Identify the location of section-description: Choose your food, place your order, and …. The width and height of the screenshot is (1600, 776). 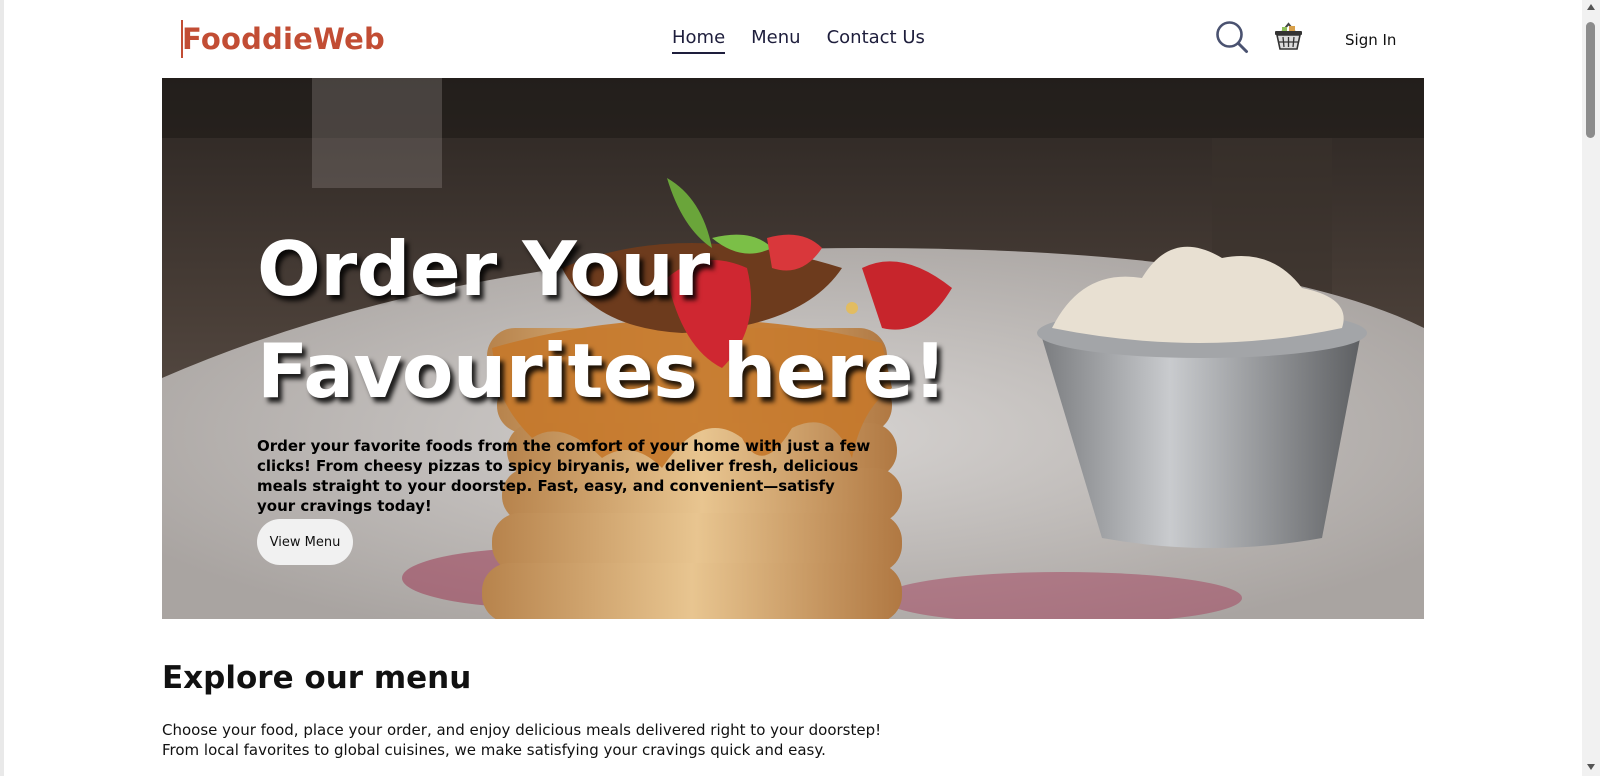
(522, 740).